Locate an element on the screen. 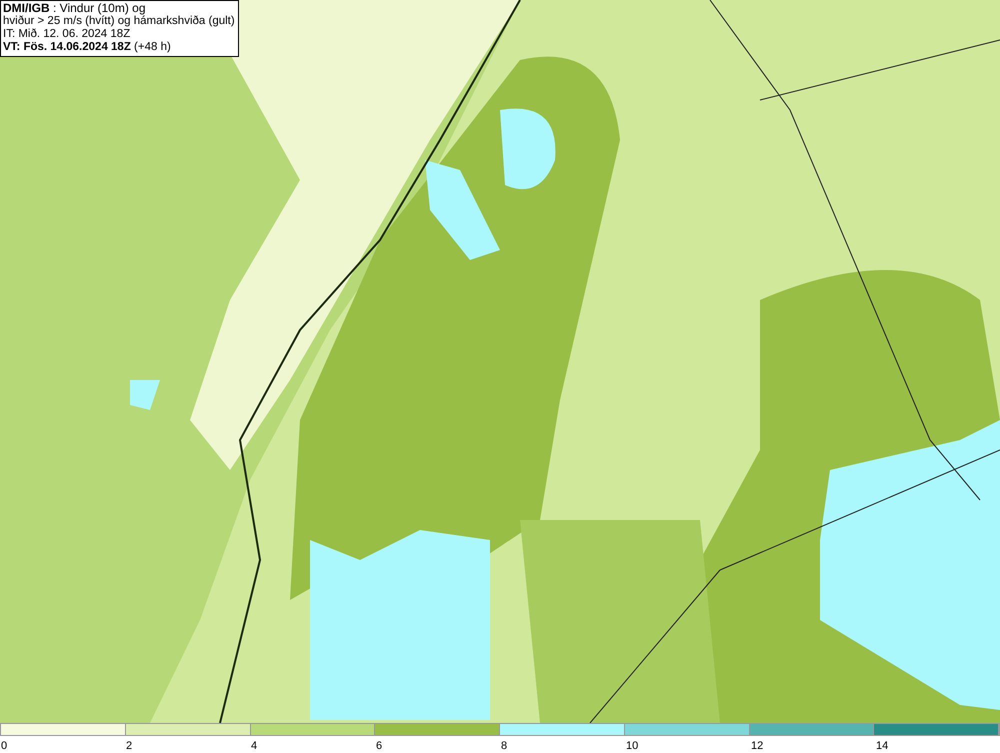 The image size is (1000, 753). legend-label: 10 is located at coordinates (631, 746).